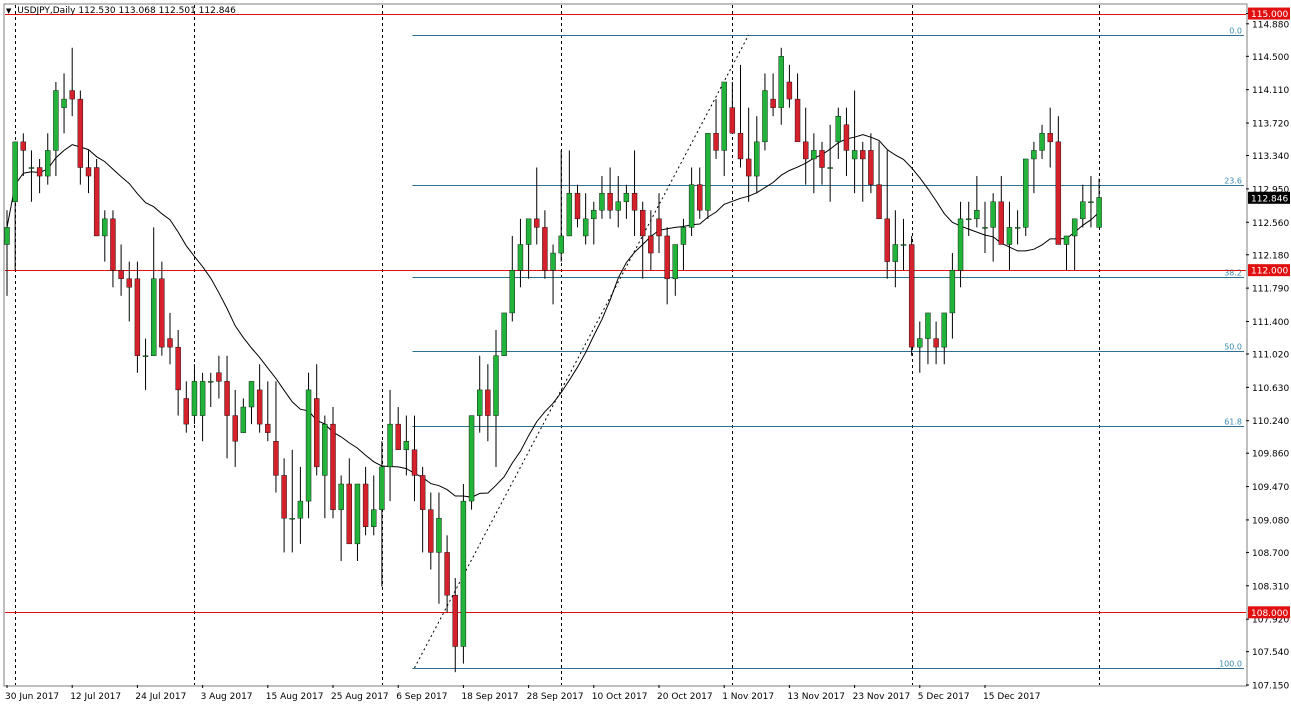  Describe the element at coordinates (137, 11) in the screenshot. I see `ohlc-high: 113.068` at that location.